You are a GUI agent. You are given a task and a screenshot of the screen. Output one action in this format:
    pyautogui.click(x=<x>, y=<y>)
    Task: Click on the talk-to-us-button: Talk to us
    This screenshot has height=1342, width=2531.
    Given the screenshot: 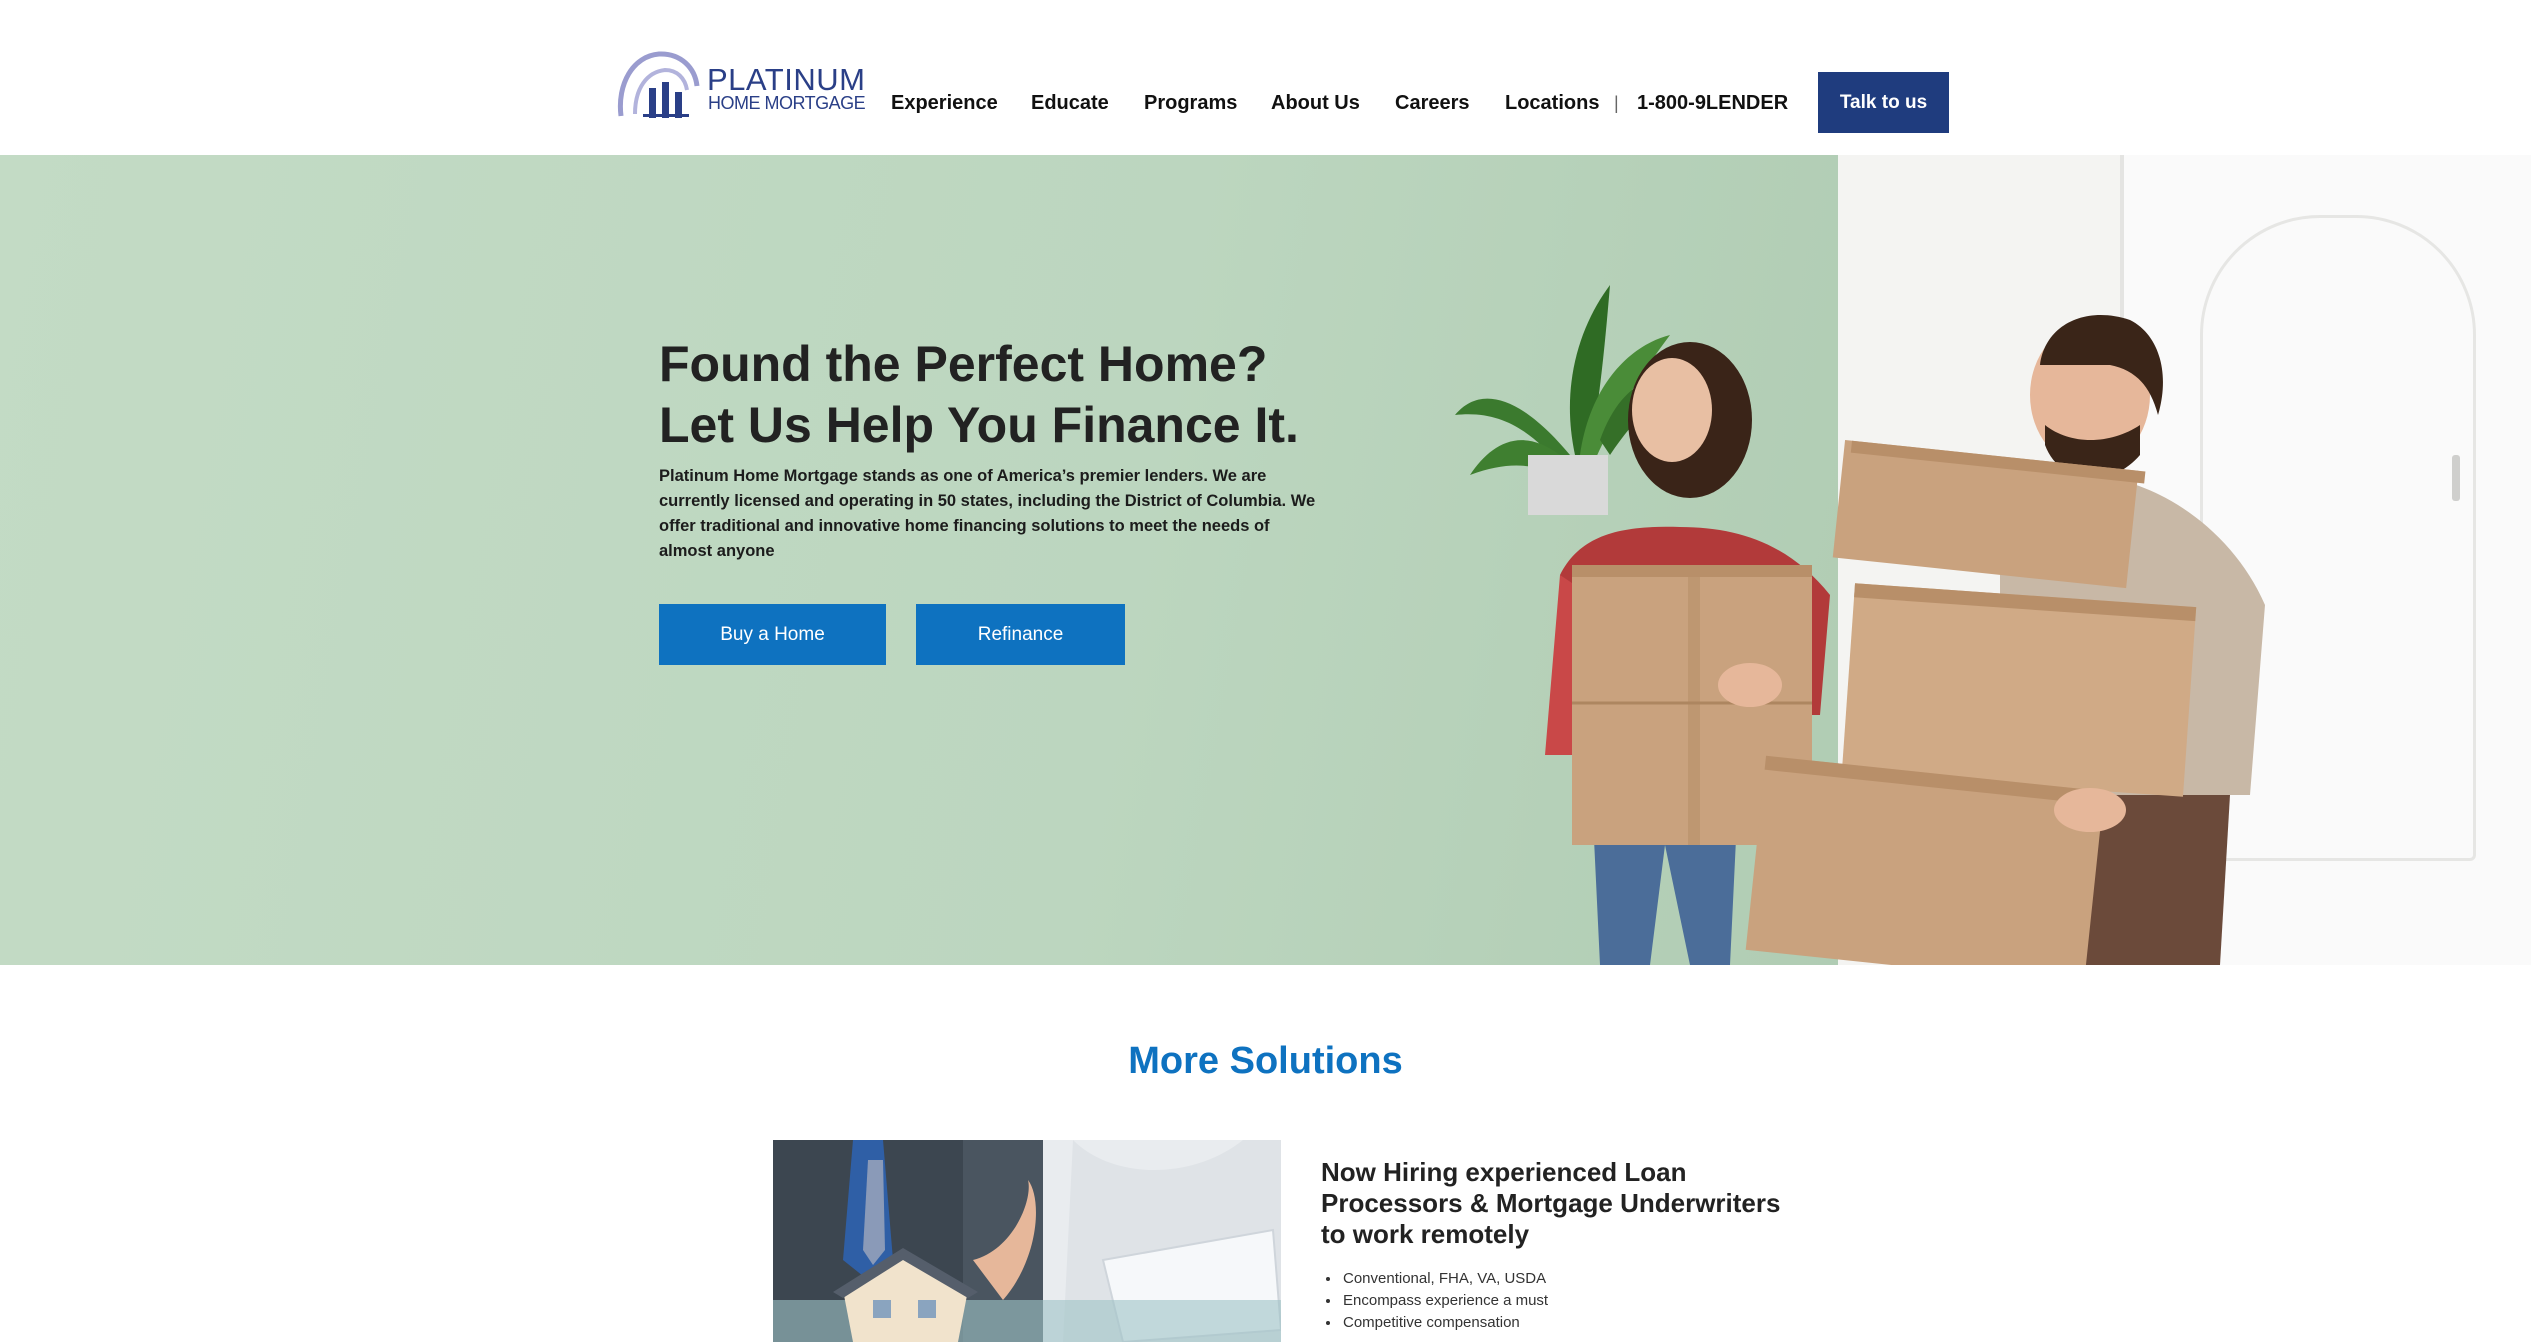 What is the action you would take?
    pyautogui.click(x=1883, y=102)
    